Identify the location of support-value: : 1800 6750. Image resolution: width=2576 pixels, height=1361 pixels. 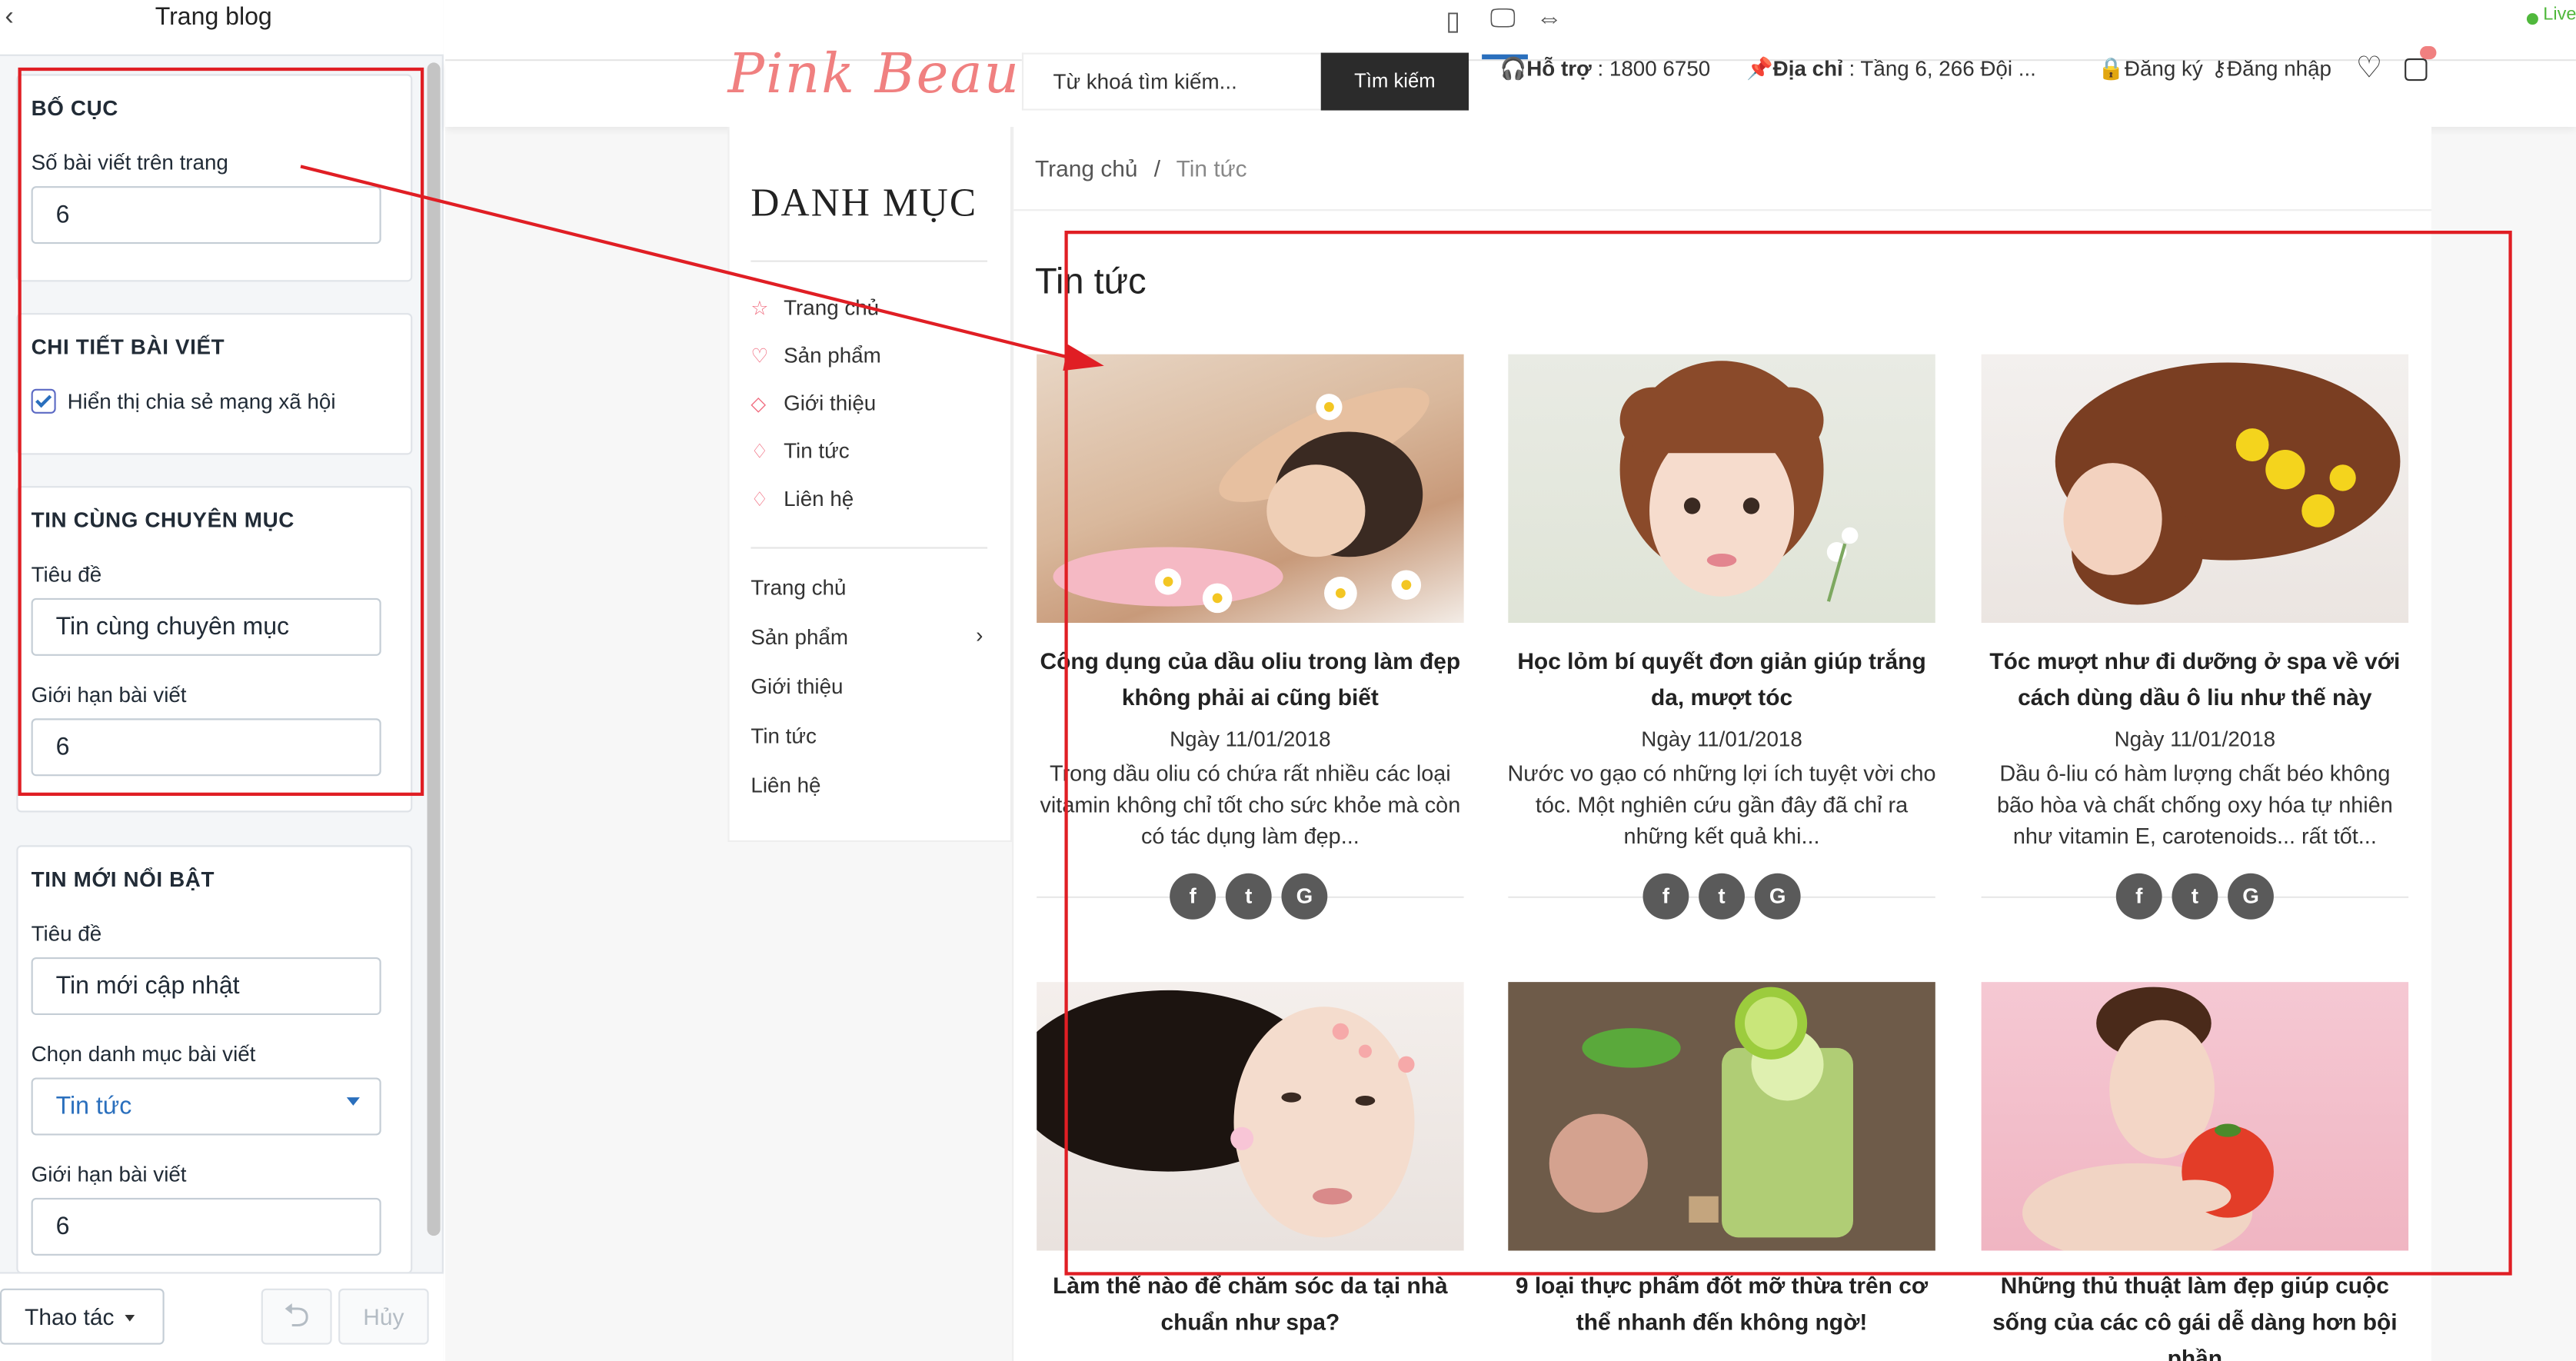
(1651, 69).